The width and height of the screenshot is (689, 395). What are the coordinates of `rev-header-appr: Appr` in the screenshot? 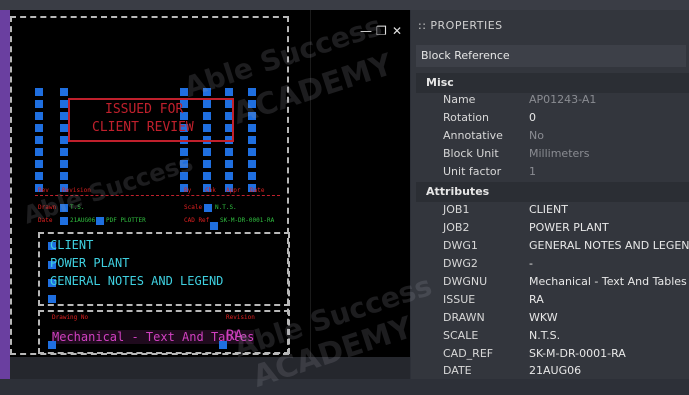 It's located at (233, 190).